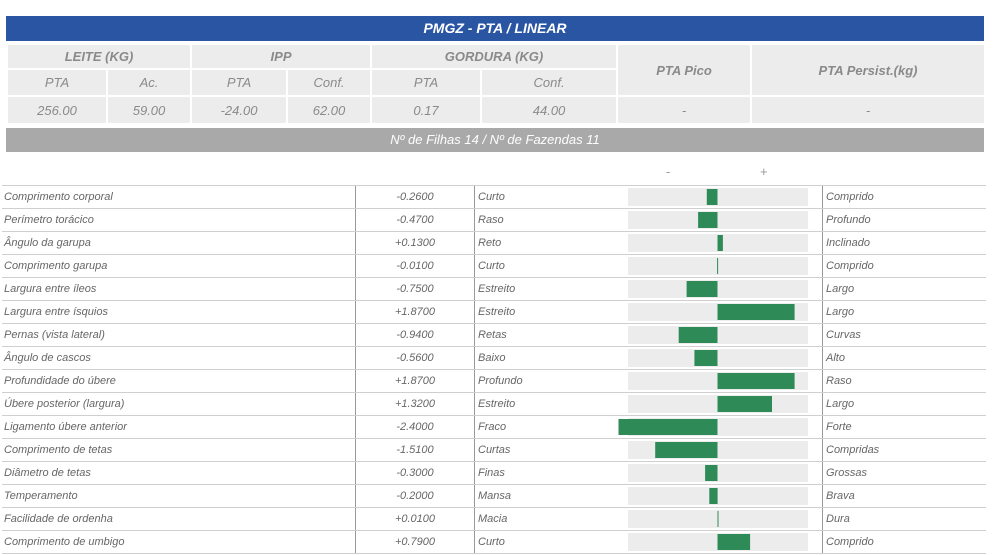 This screenshot has height=555, width=1000. Describe the element at coordinates (495, 28) in the screenshot. I see `chart-title: PMGZ - PTA / LINEAR` at that location.